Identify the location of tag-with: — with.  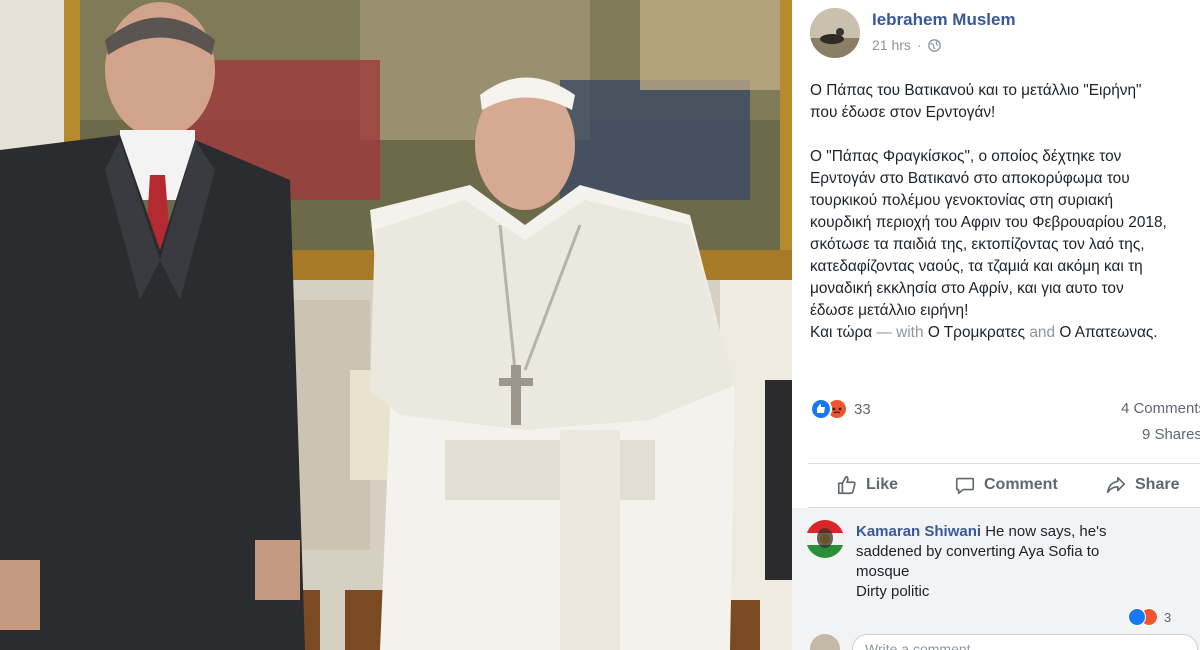
(900, 332).